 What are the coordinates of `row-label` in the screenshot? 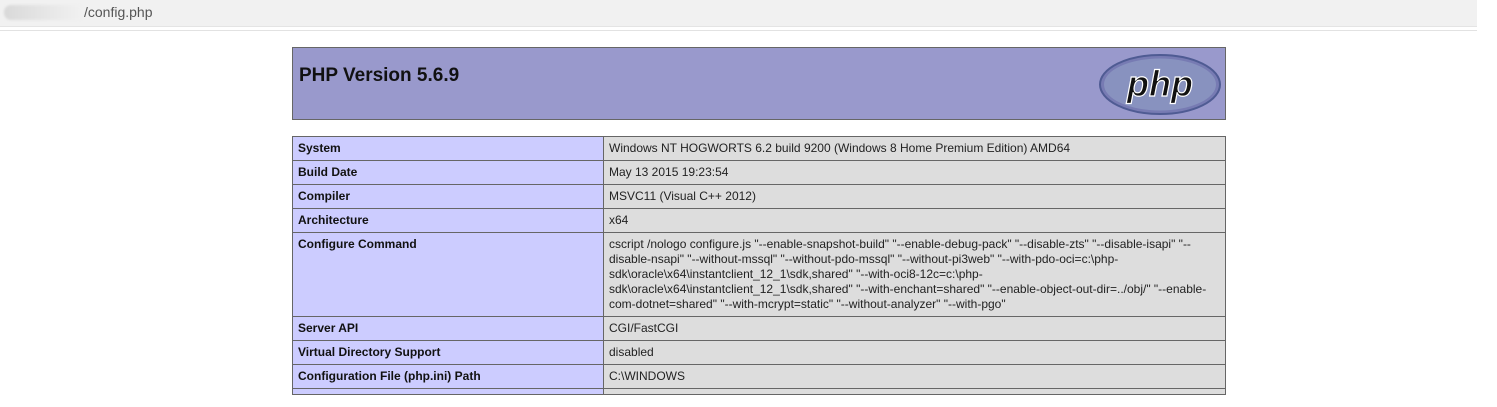 It's located at (448, 391).